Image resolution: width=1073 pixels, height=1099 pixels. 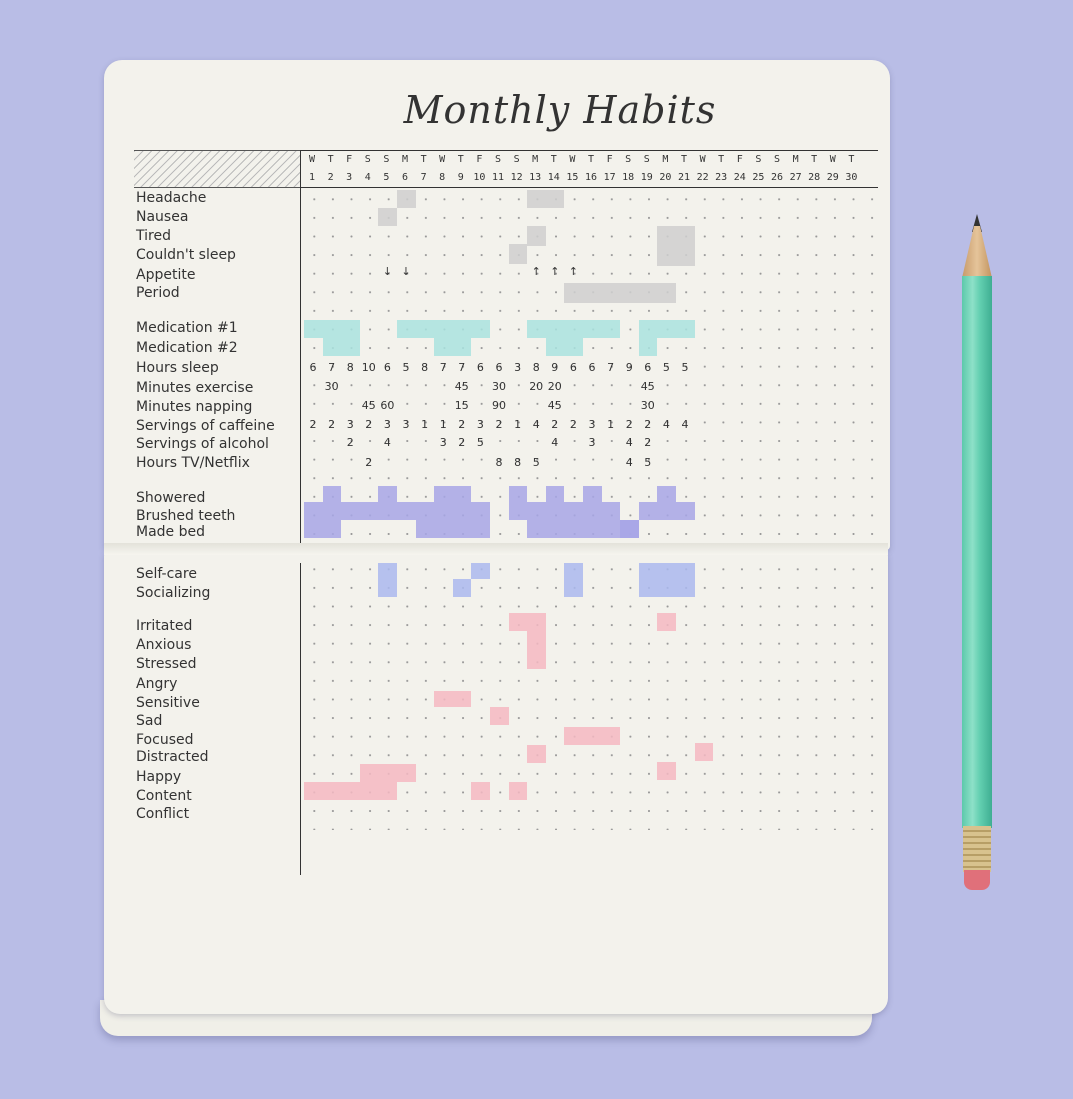 What do you see at coordinates (461, 405) in the screenshot?
I see `habit-value: 15` at bounding box center [461, 405].